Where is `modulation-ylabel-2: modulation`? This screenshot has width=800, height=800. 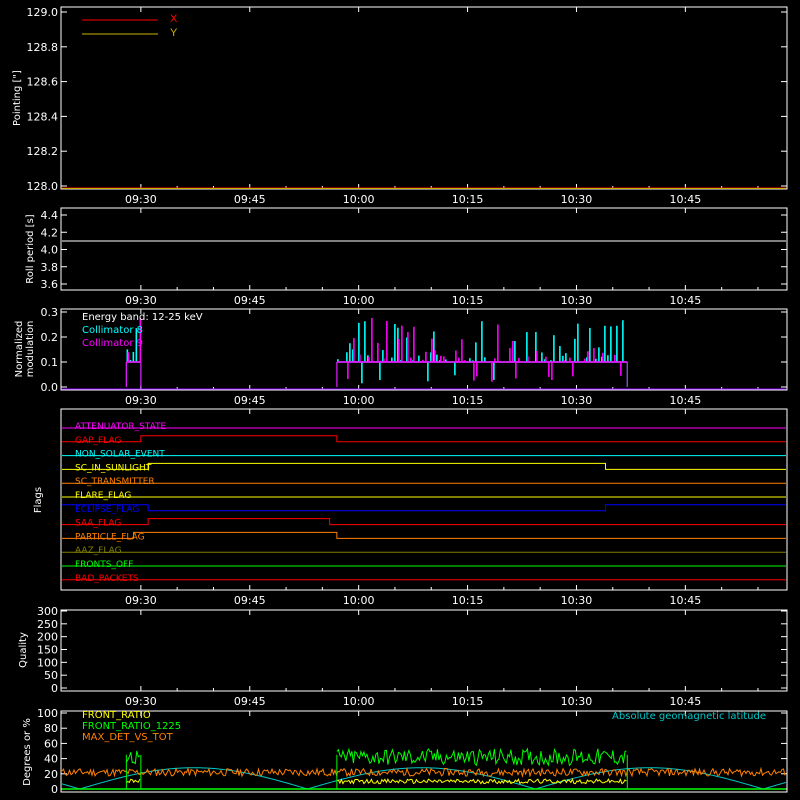 modulation-ylabel-2: modulation is located at coordinates (30, 349).